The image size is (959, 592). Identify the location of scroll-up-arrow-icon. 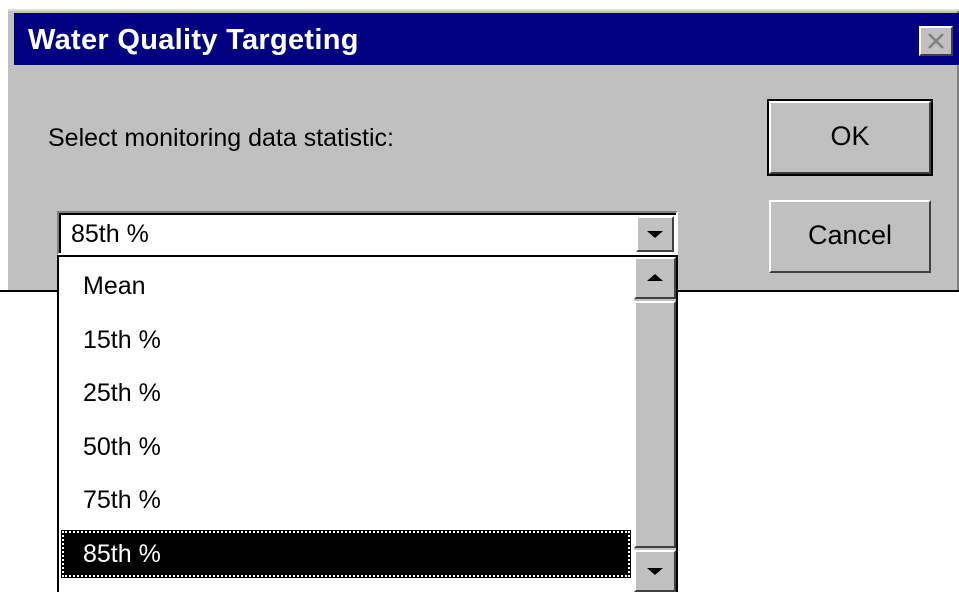
(655, 277).